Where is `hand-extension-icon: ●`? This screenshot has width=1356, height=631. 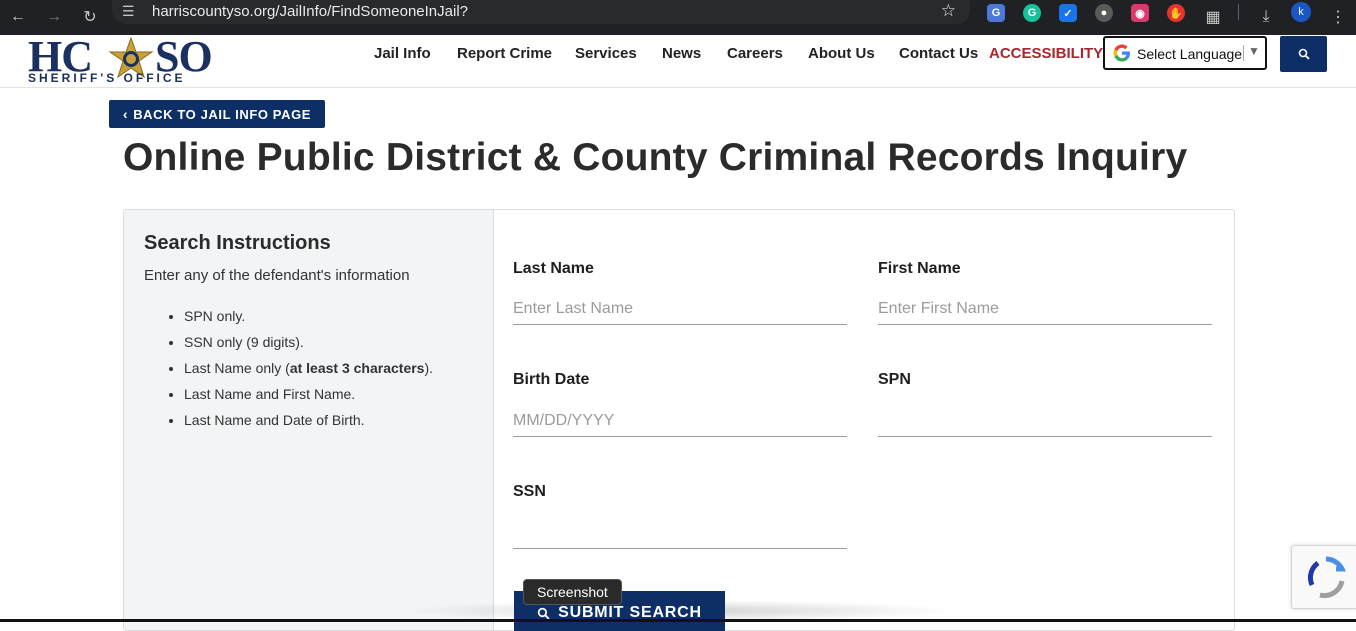
hand-extension-icon: ● is located at coordinates (1104, 13).